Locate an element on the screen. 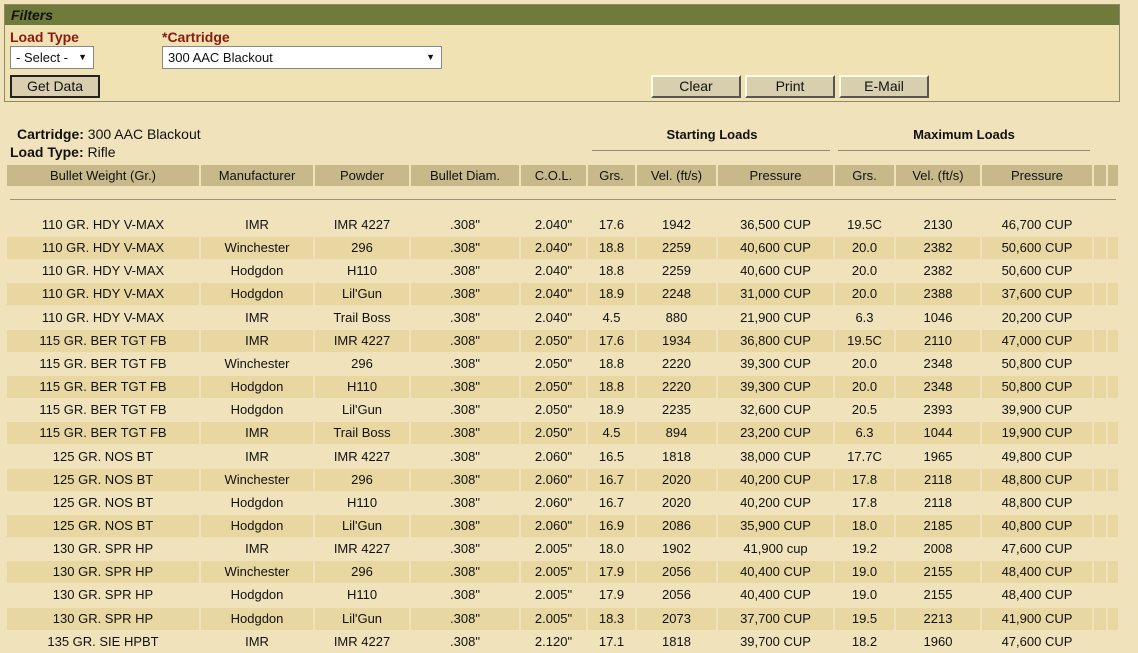  cell-start-vel: 2086 is located at coordinates (676, 525).